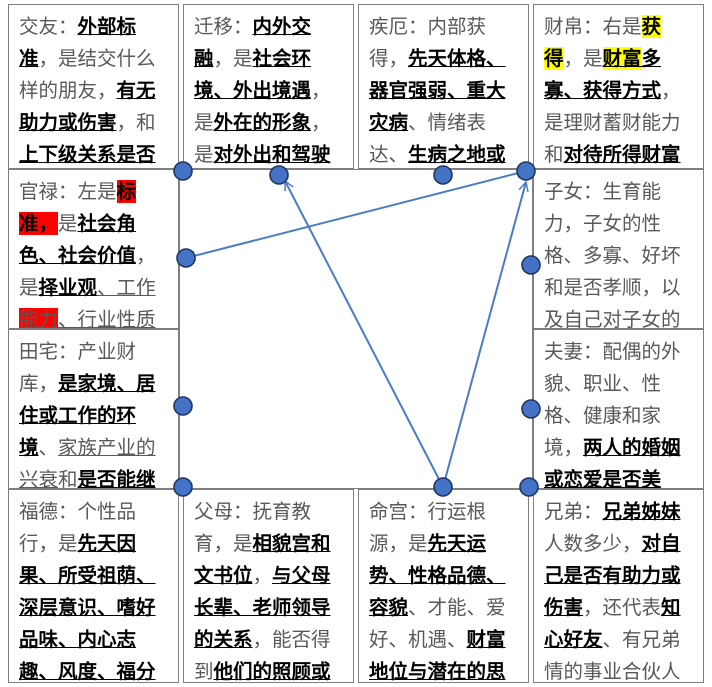 This screenshot has height=687, width=712. What do you see at coordinates (183, 171) in the screenshot?
I see `node-top-left-corner` at bounding box center [183, 171].